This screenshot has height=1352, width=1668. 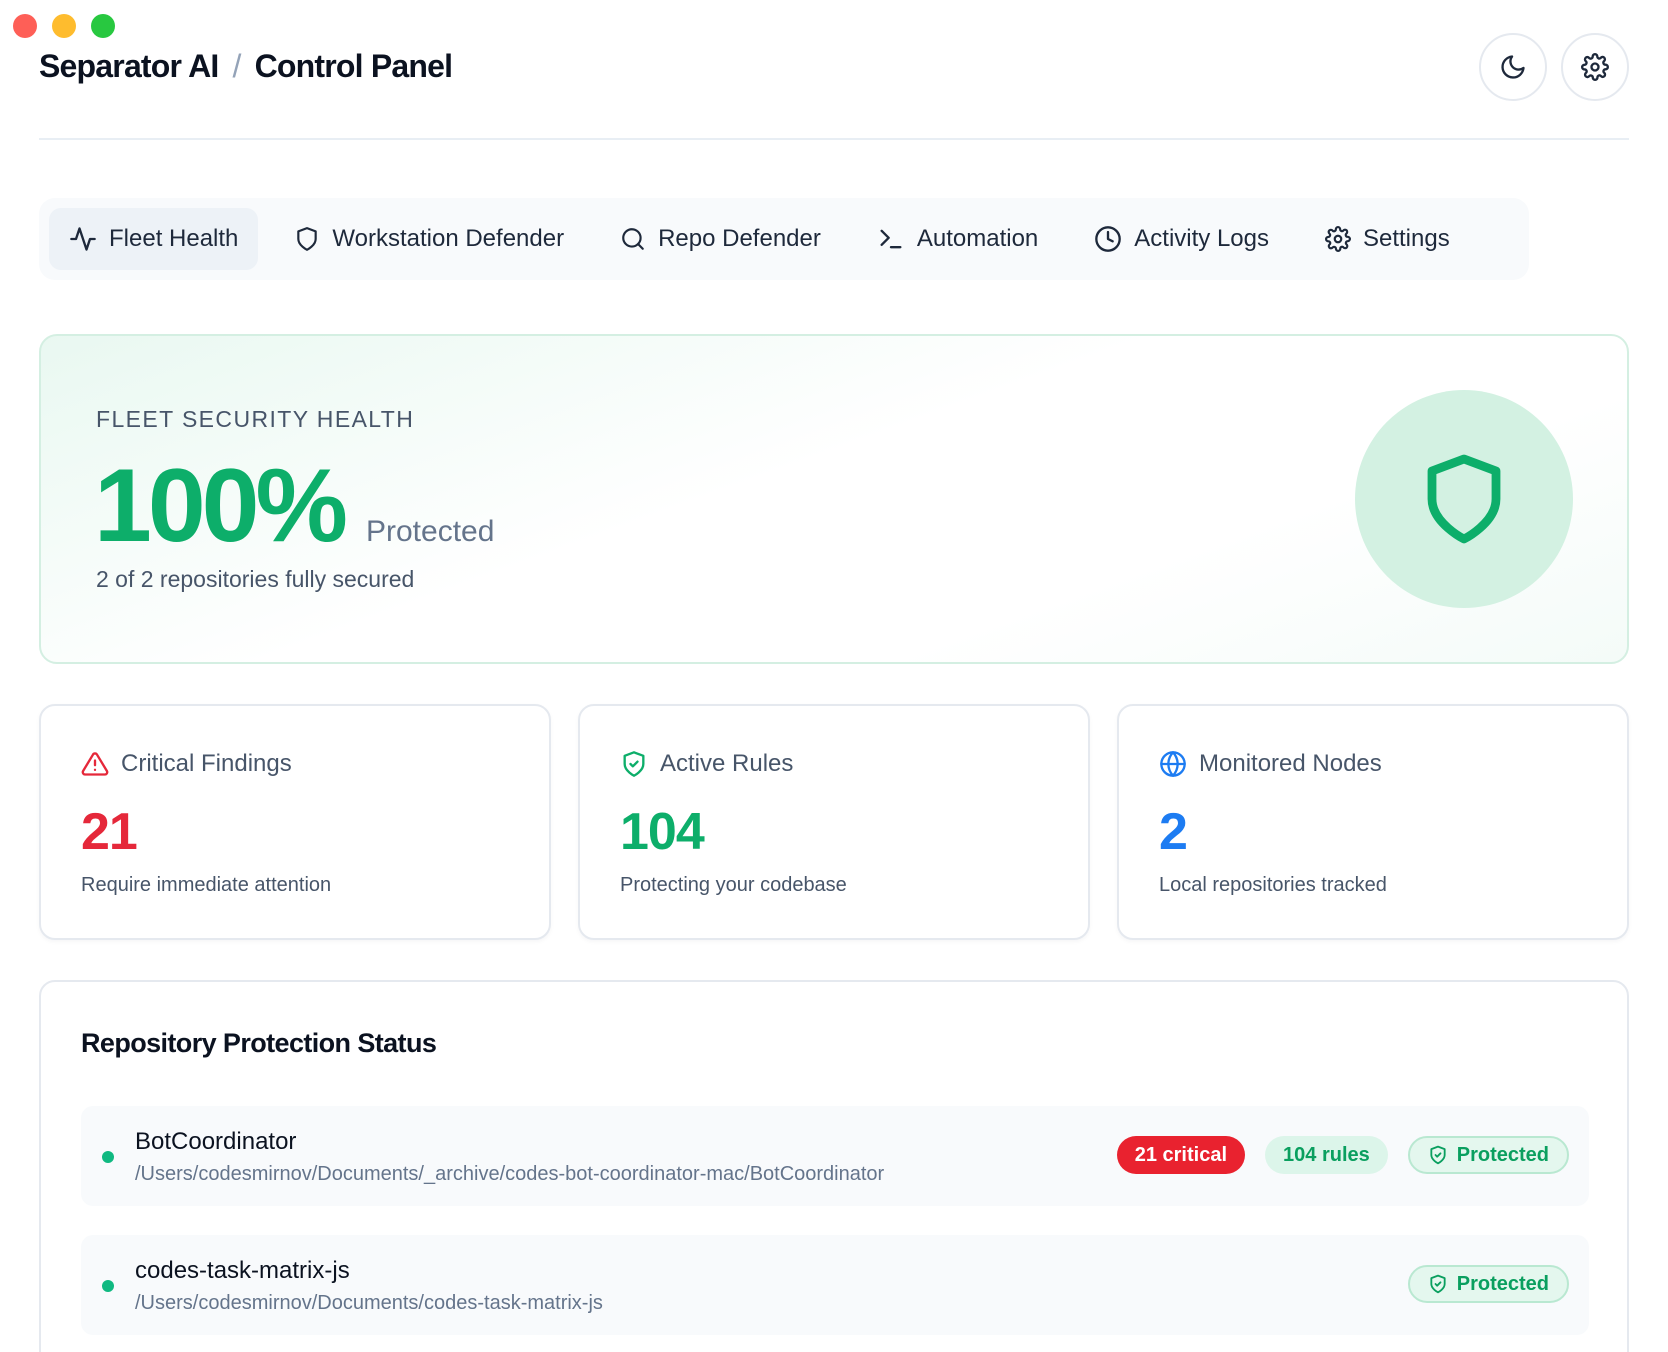 I want to click on health-status: Protected, so click(x=430, y=531).